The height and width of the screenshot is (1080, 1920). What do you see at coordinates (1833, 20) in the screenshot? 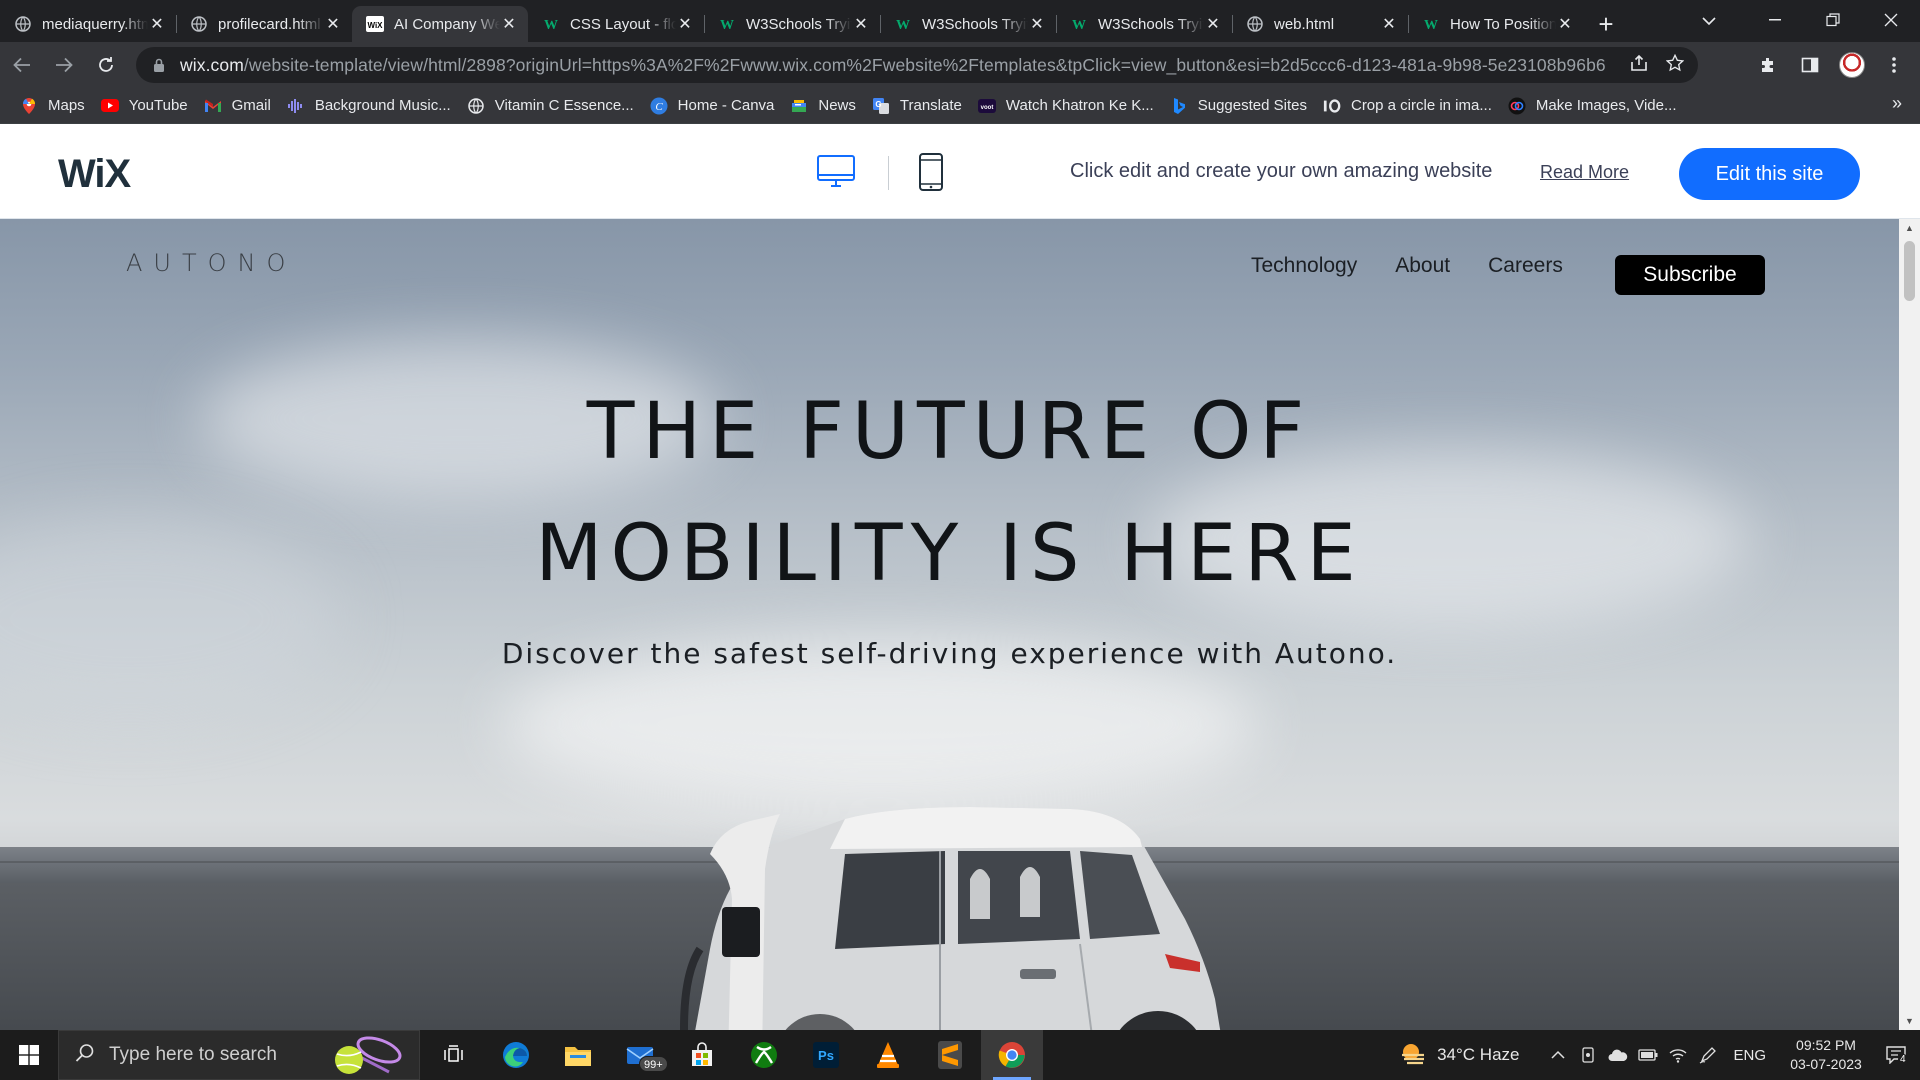
I see `restore-icon` at bounding box center [1833, 20].